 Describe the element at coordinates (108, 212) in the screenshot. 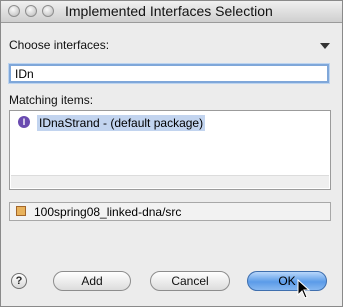

I see `status-text: 100spring08_linked-dna/src` at that location.